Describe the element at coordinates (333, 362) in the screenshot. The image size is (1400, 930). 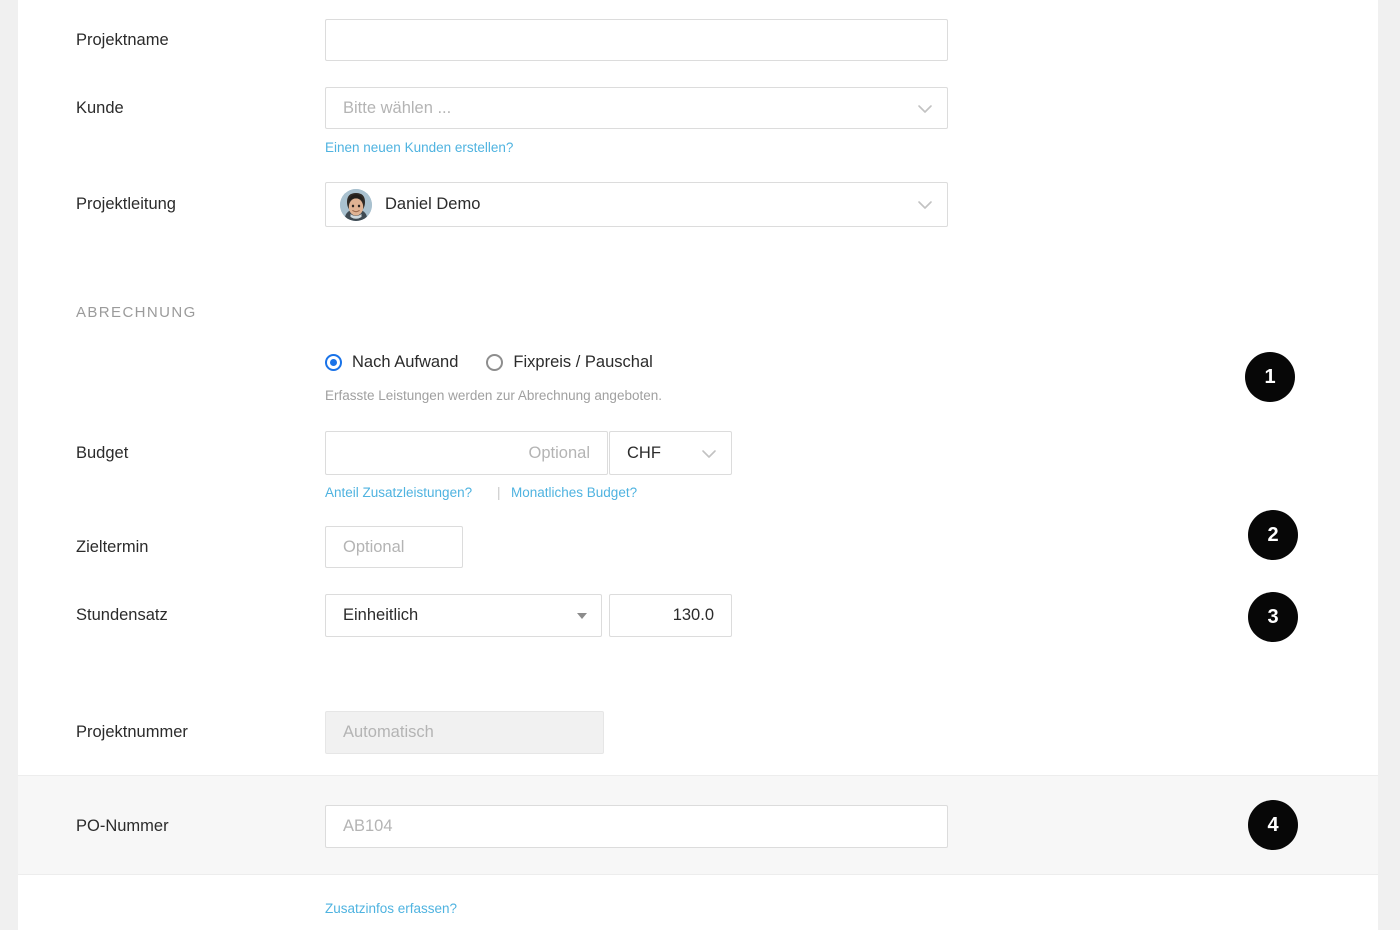
I see `radio-selected-icon` at that location.